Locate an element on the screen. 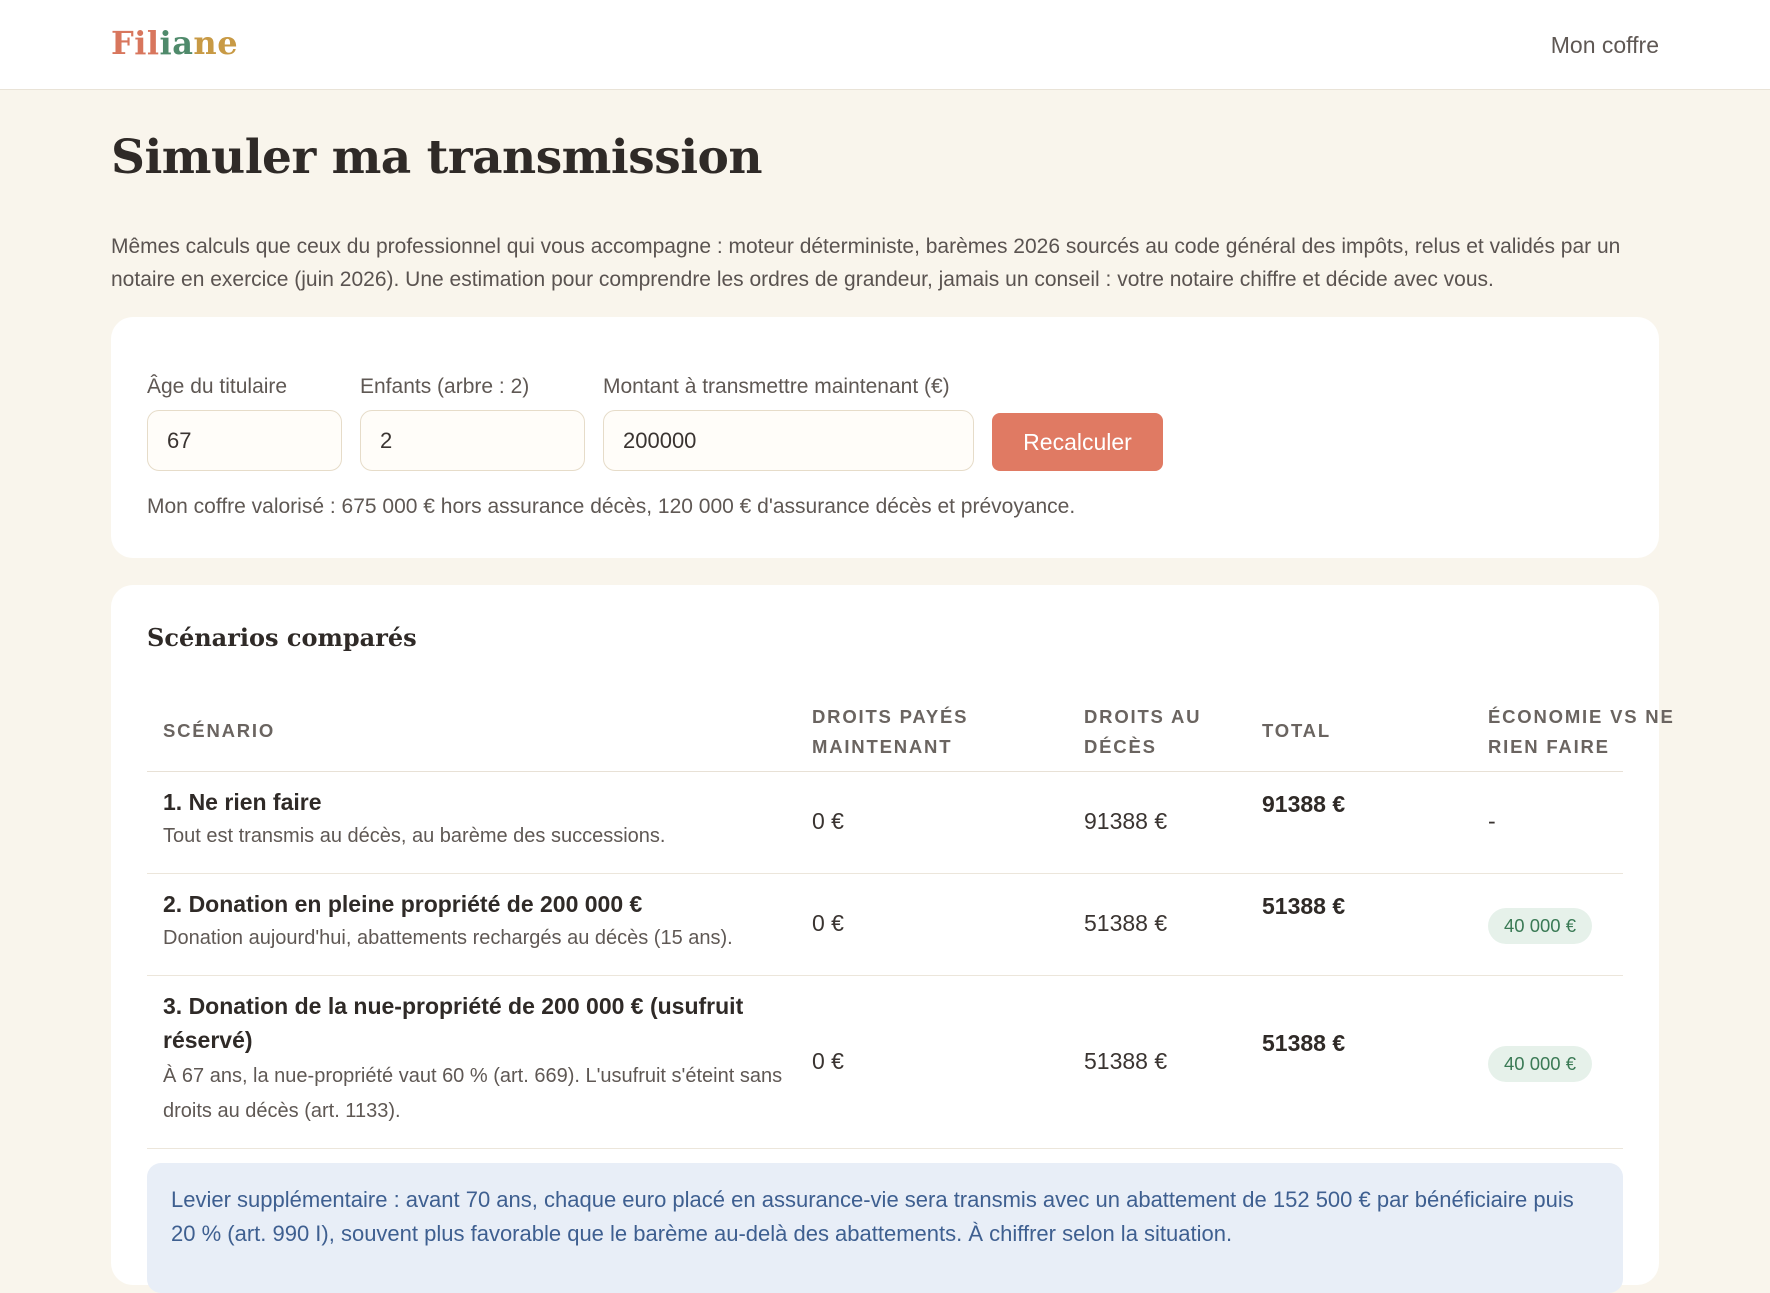 The image size is (1770, 1293). logo-part-3: ne is located at coordinates (216, 43).